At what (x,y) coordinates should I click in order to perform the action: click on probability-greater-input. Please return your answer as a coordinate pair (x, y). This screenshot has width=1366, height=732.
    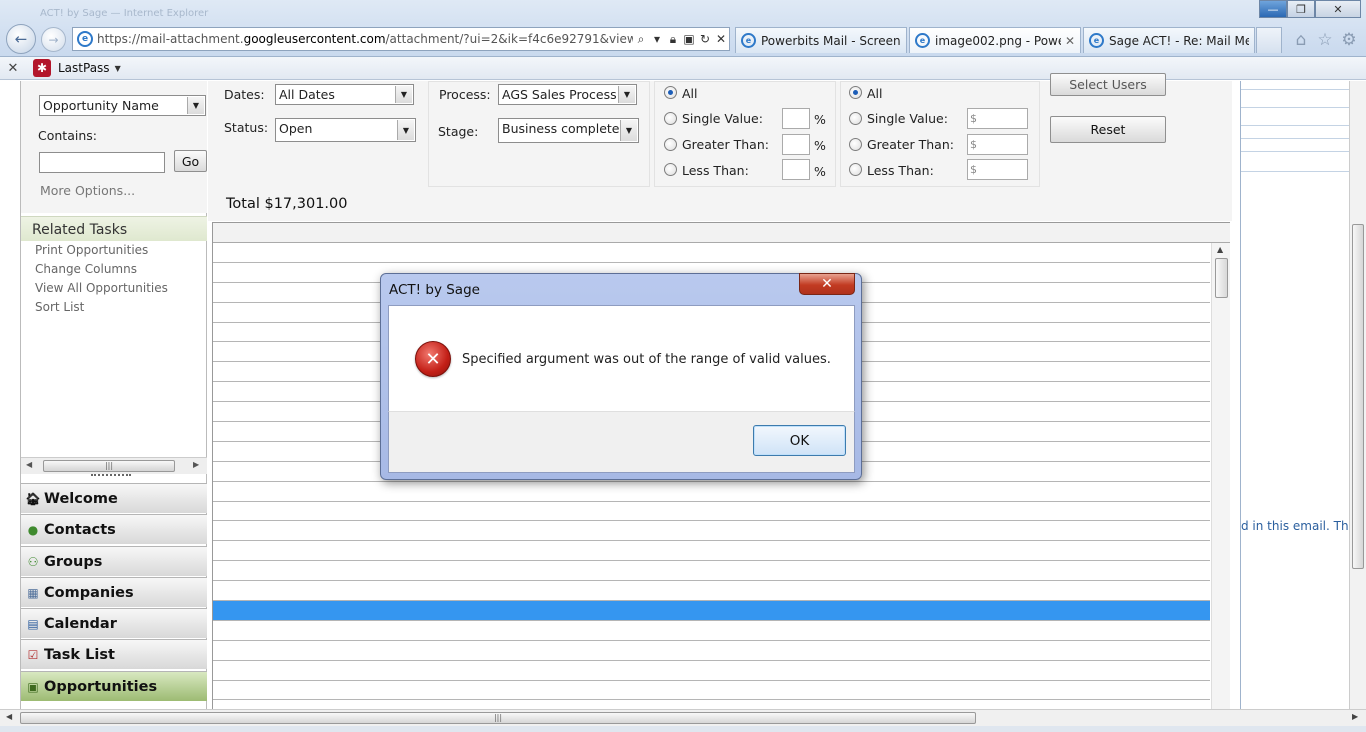
    Looking at the image, I should click on (796, 144).